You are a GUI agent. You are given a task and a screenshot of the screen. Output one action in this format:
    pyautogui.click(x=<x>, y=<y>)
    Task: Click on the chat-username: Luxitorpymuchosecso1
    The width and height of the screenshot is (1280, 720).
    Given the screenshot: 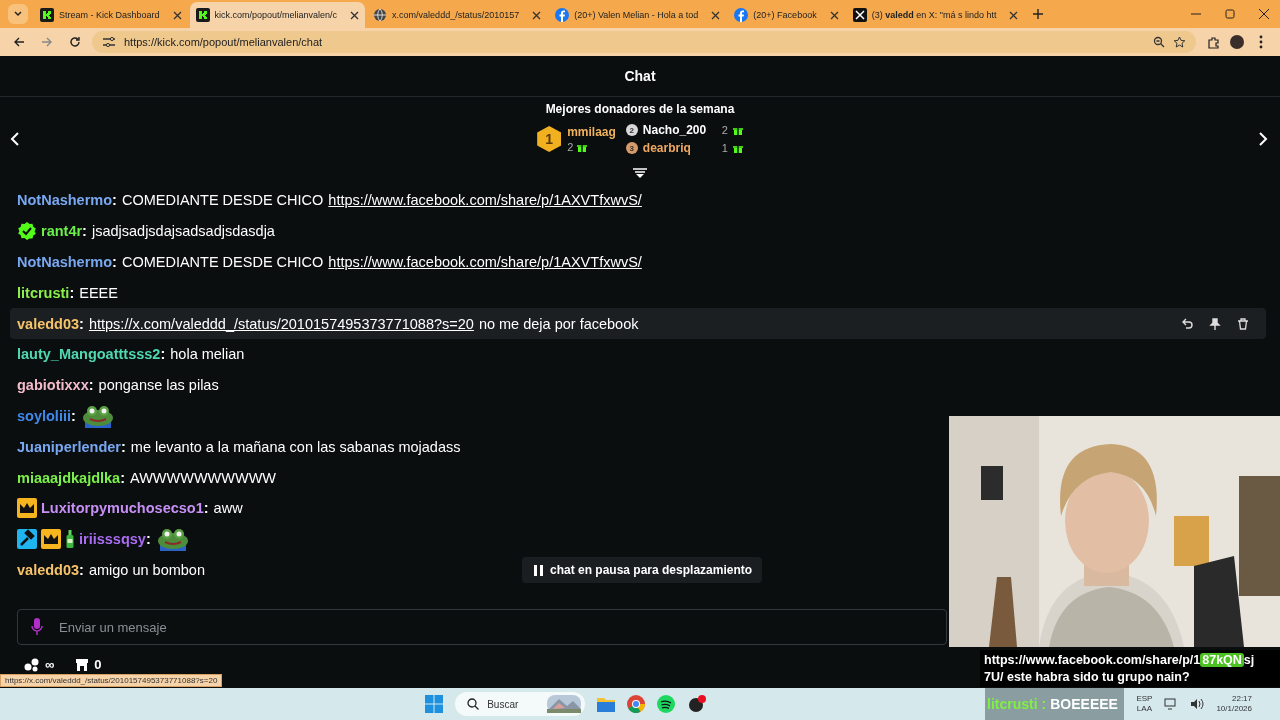 What is the action you would take?
    pyautogui.click(x=122, y=508)
    